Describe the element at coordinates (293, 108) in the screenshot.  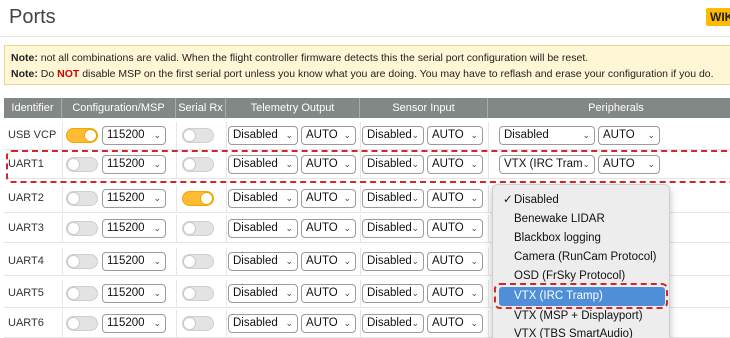
I see `header-telemetry-output: Telemetry Output` at that location.